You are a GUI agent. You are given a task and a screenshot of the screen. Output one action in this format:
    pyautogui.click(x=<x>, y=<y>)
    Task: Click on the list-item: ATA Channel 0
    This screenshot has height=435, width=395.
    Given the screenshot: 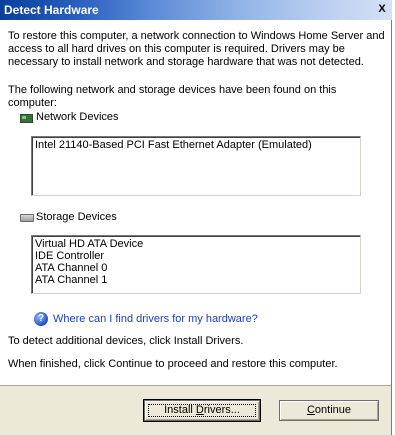 What is the action you would take?
    pyautogui.click(x=196, y=268)
    